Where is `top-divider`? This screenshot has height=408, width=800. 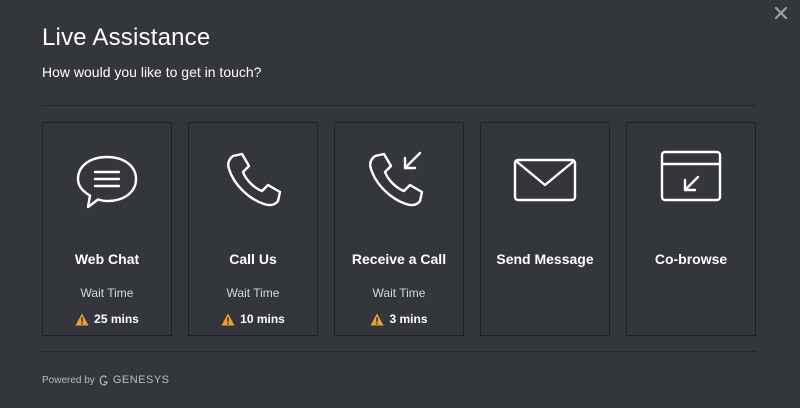
top-divider is located at coordinates (399, 105).